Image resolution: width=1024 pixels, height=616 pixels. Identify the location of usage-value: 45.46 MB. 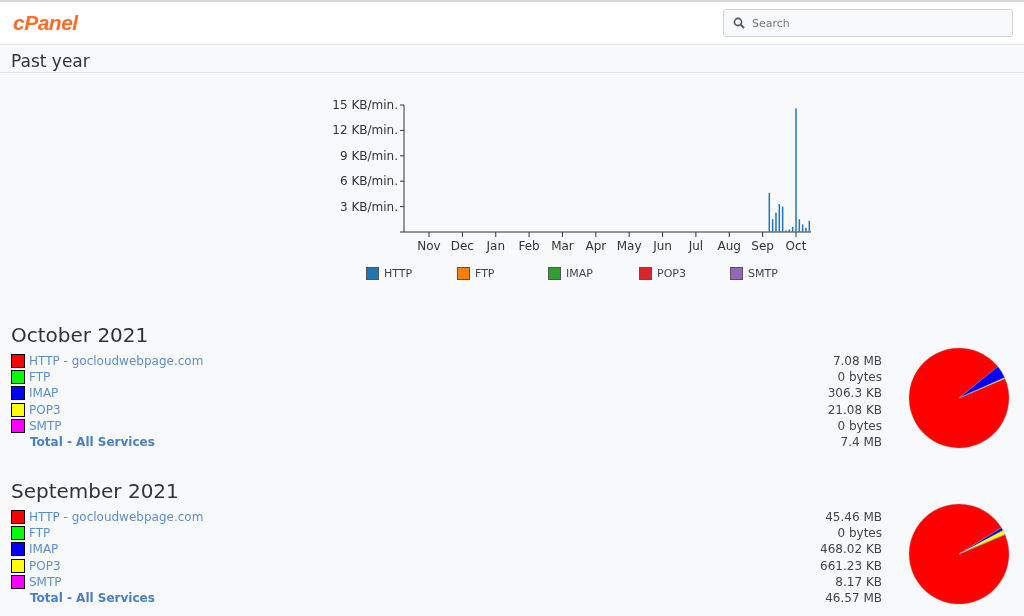
(853, 517).